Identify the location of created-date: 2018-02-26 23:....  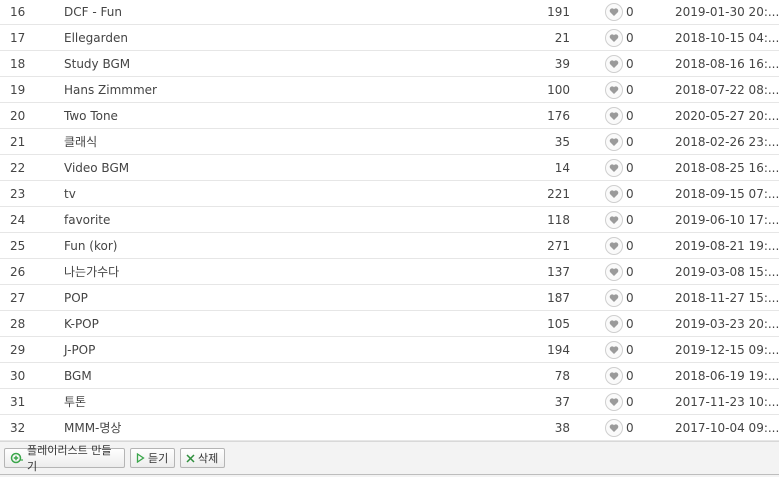
(727, 141).